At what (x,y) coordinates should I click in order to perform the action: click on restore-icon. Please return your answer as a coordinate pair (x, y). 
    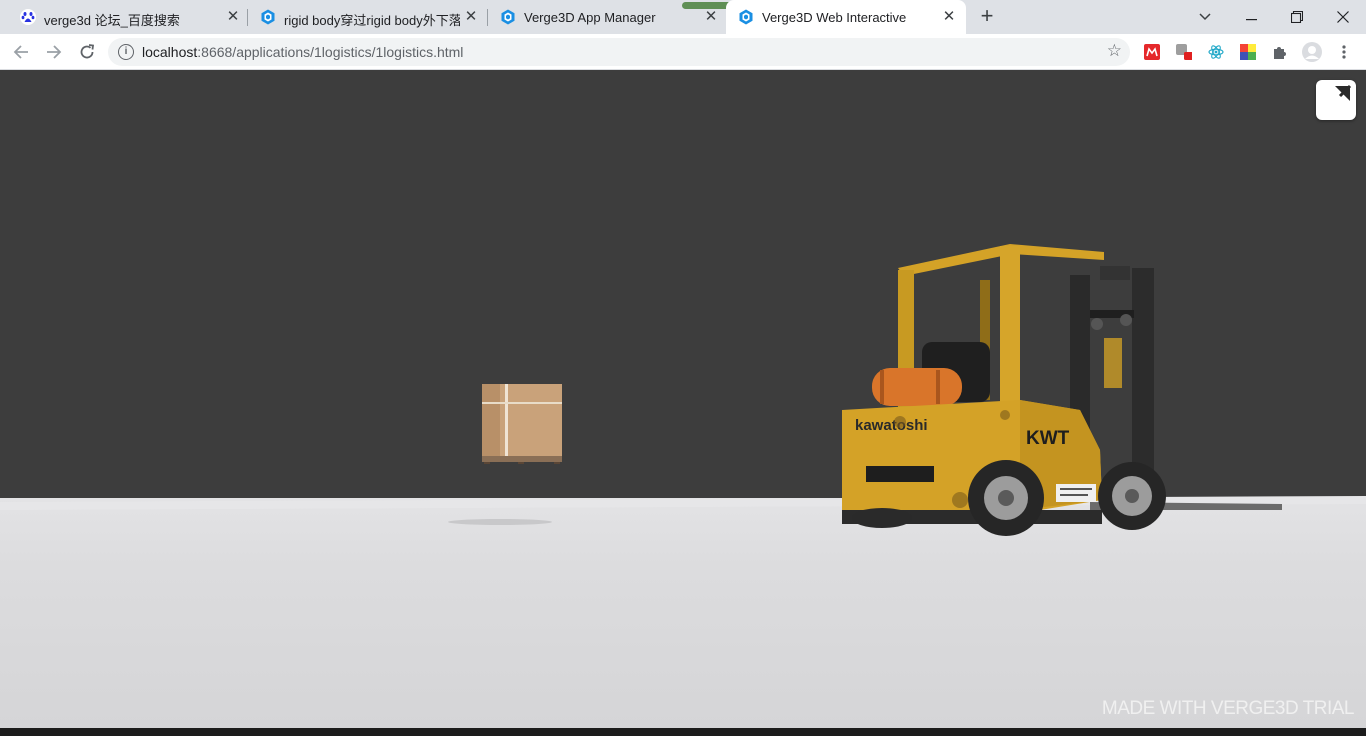
    Looking at the image, I should click on (1297, 17).